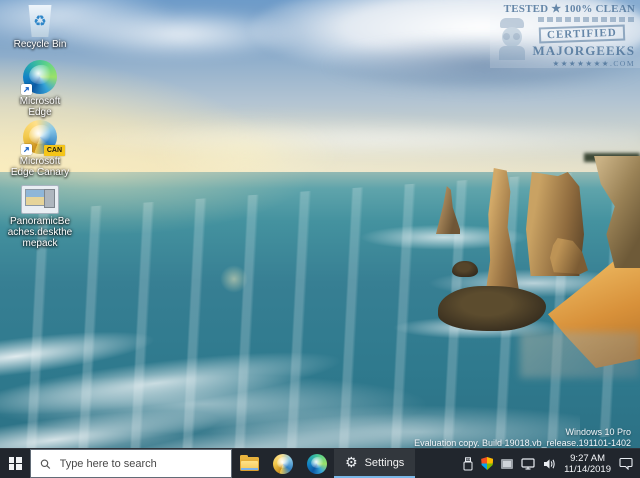 This screenshot has width=640, height=478. I want to click on system-tray: 9:27 AM 11/14/2019, so click(548, 463).